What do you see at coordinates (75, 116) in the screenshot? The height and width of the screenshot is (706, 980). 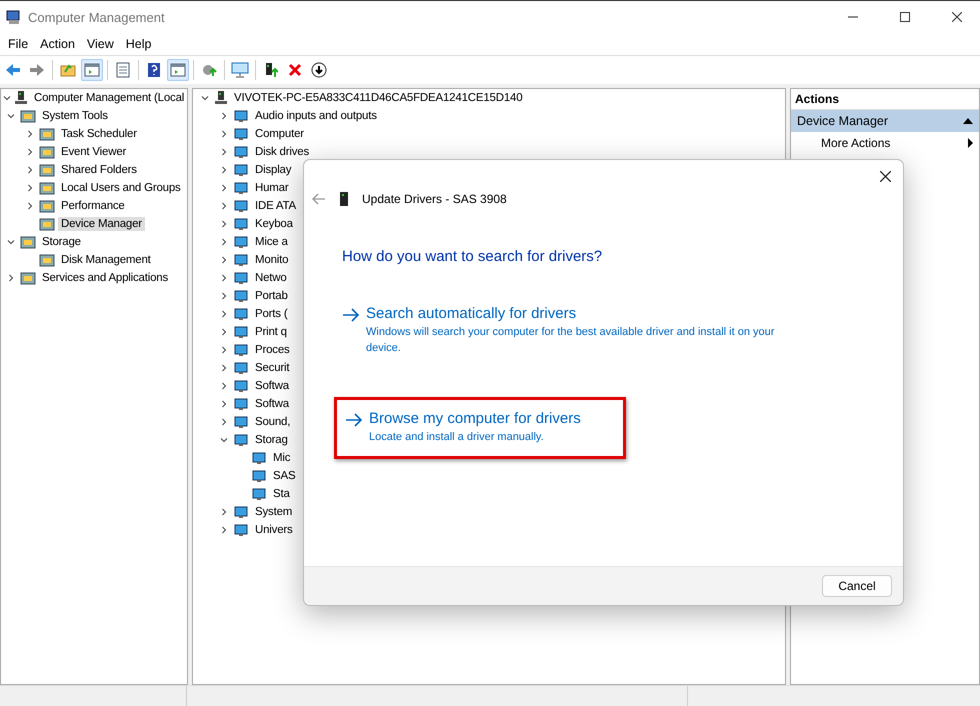 I see `tree-item: System Tools` at bounding box center [75, 116].